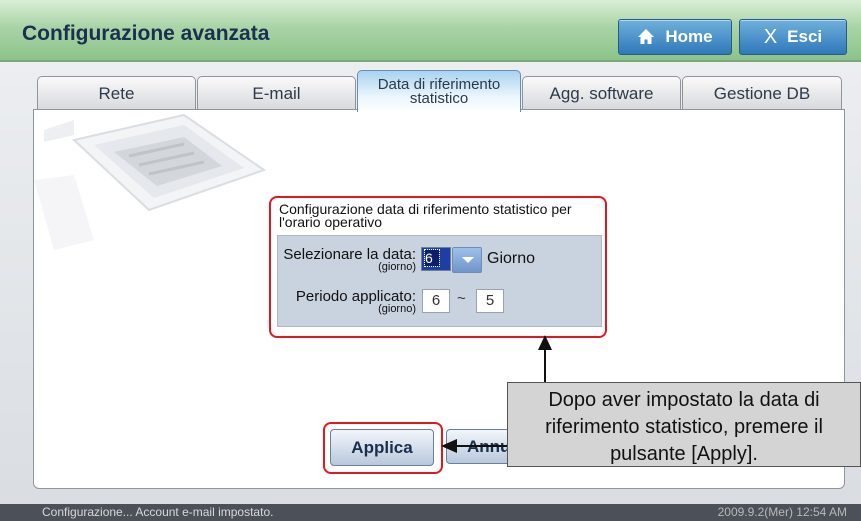  I want to click on page-title: Configurazione avanzata, so click(146, 33).